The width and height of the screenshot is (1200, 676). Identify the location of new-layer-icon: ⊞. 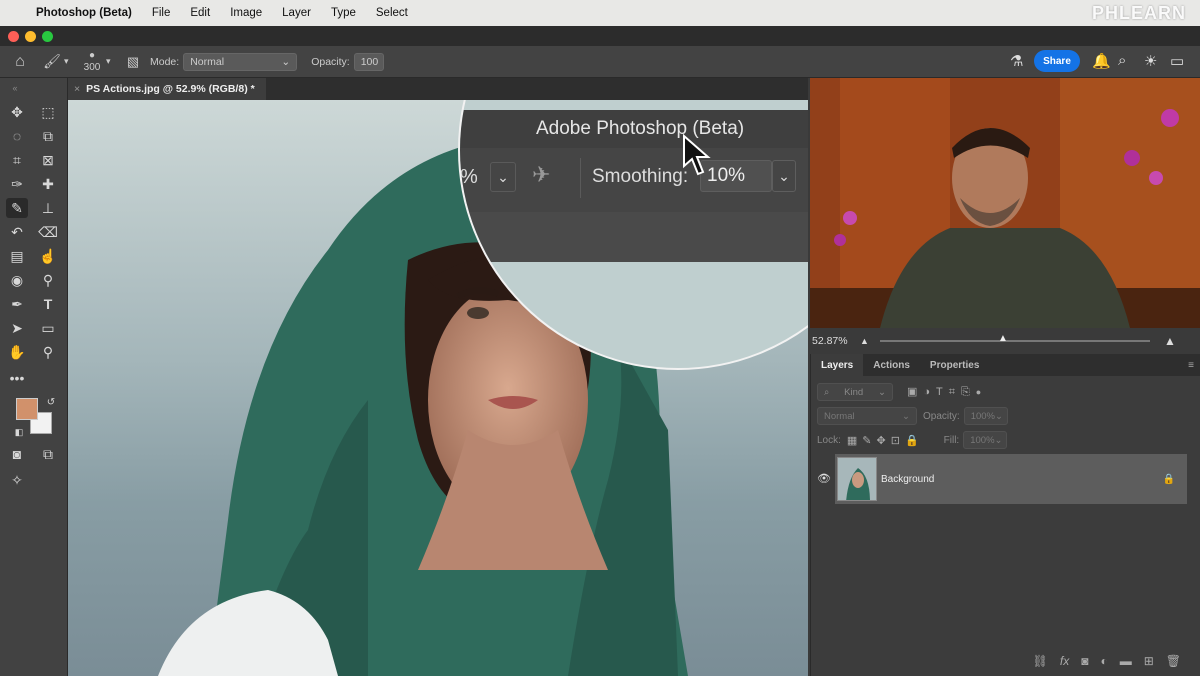
(1149, 661).